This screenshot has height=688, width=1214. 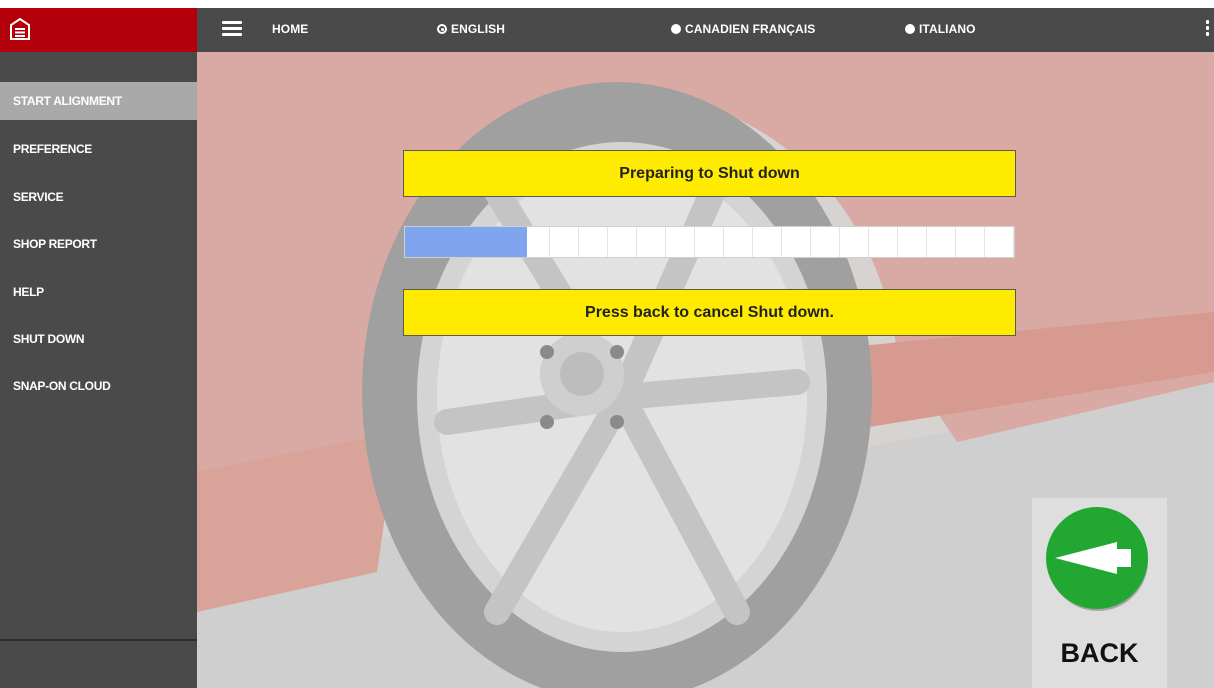 I want to click on language-option-italiano: ITALIANO, so click(x=940, y=29).